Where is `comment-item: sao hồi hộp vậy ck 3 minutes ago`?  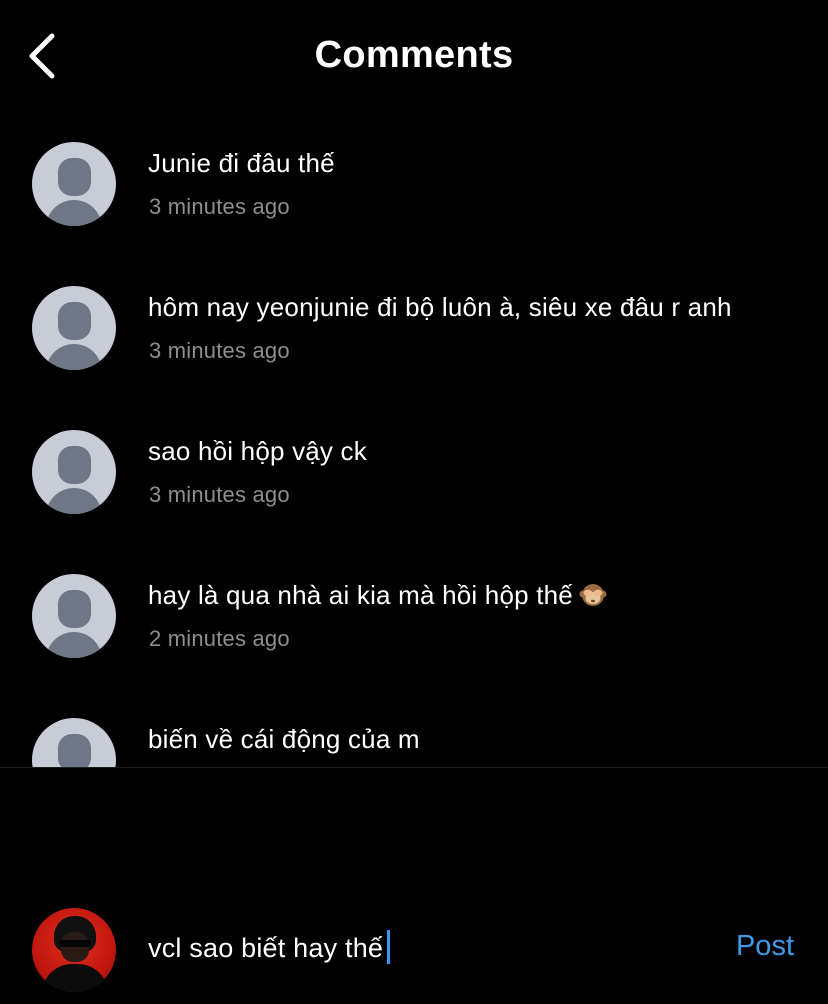 comment-item: sao hồi hộp vậy ck 3 minutes ago is located at coordinates (414, 472).